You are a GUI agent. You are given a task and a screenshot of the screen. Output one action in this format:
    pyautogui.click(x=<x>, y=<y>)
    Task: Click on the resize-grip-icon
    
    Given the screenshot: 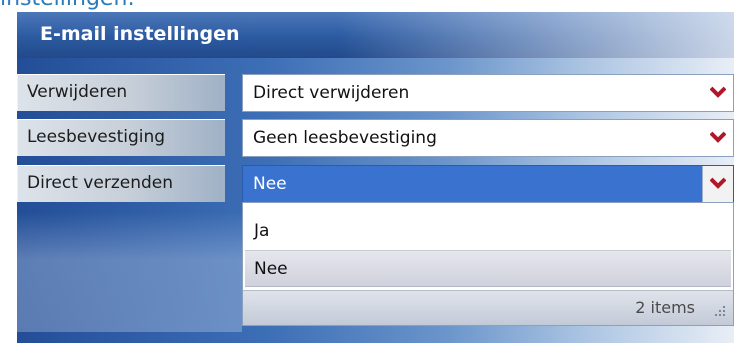 What is the action you would take?
    pyautogui.click(x=719, y=311)
    